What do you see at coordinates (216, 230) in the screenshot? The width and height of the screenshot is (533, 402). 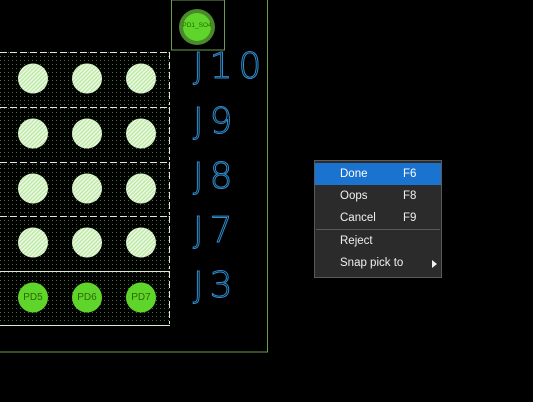 I see `ref-label-j7: J7` at bounding box center [216, 230].